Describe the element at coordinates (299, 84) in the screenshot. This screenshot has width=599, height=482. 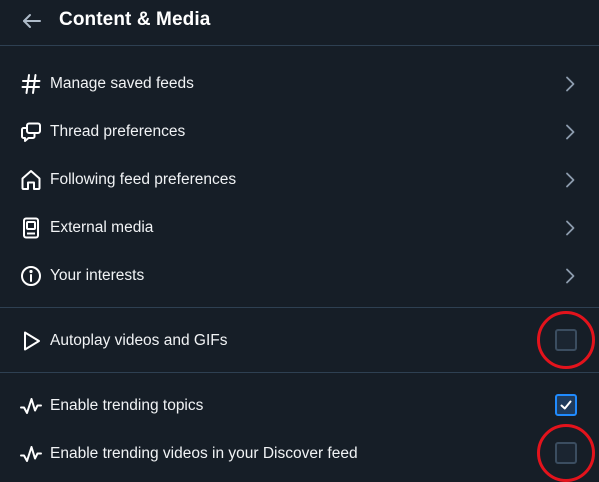
I see `manage-saved-feeds-row: Manage saved feeds` at that location.